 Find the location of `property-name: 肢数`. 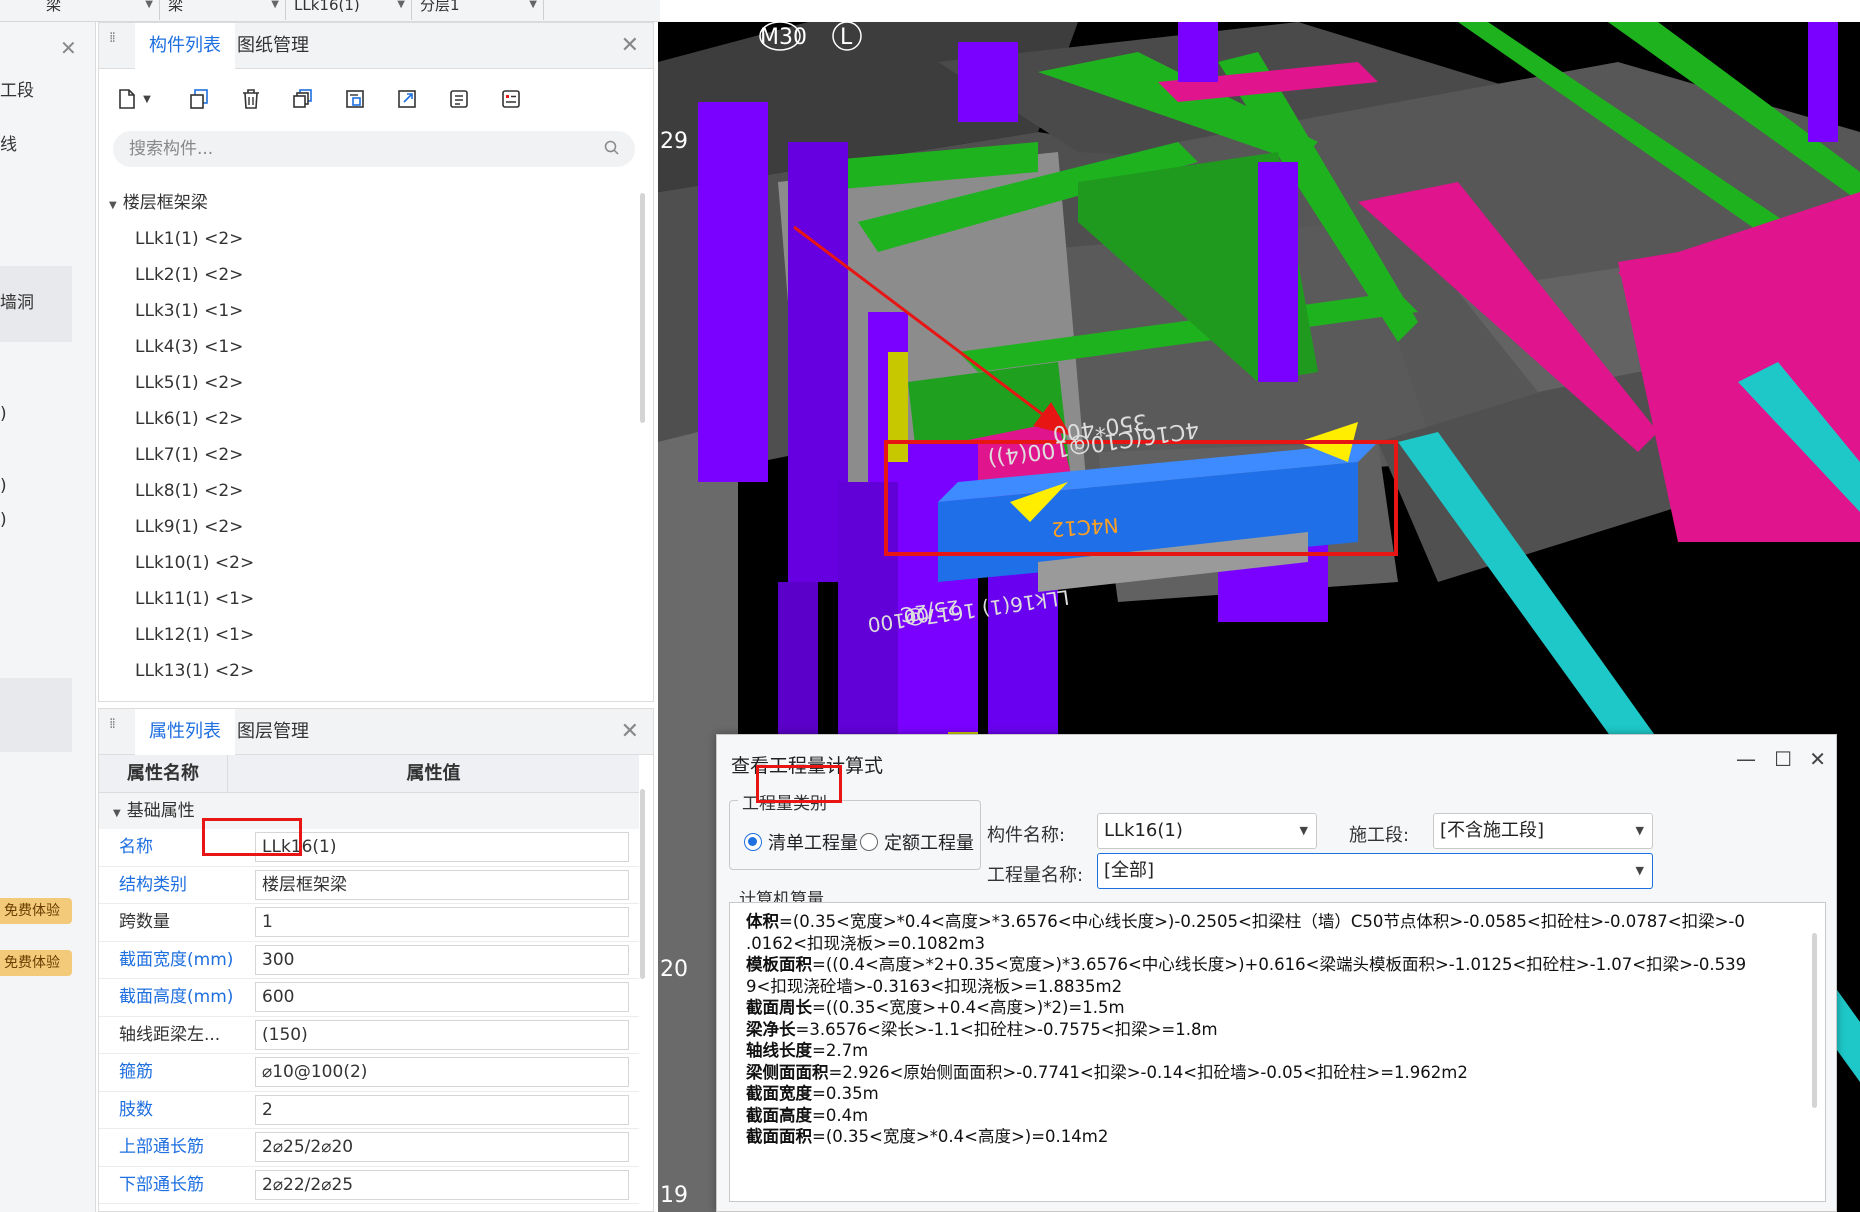

property-name: 肢数 is located at coordinates (175, 1110).